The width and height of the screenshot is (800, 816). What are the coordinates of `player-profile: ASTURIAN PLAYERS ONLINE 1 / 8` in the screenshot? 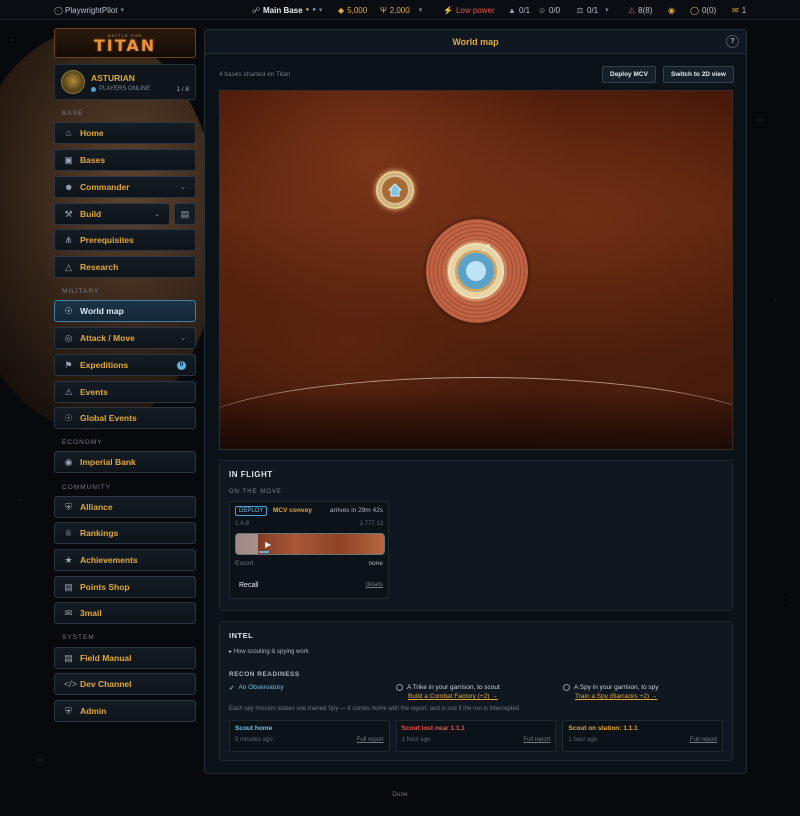 It's located at (125, 82).